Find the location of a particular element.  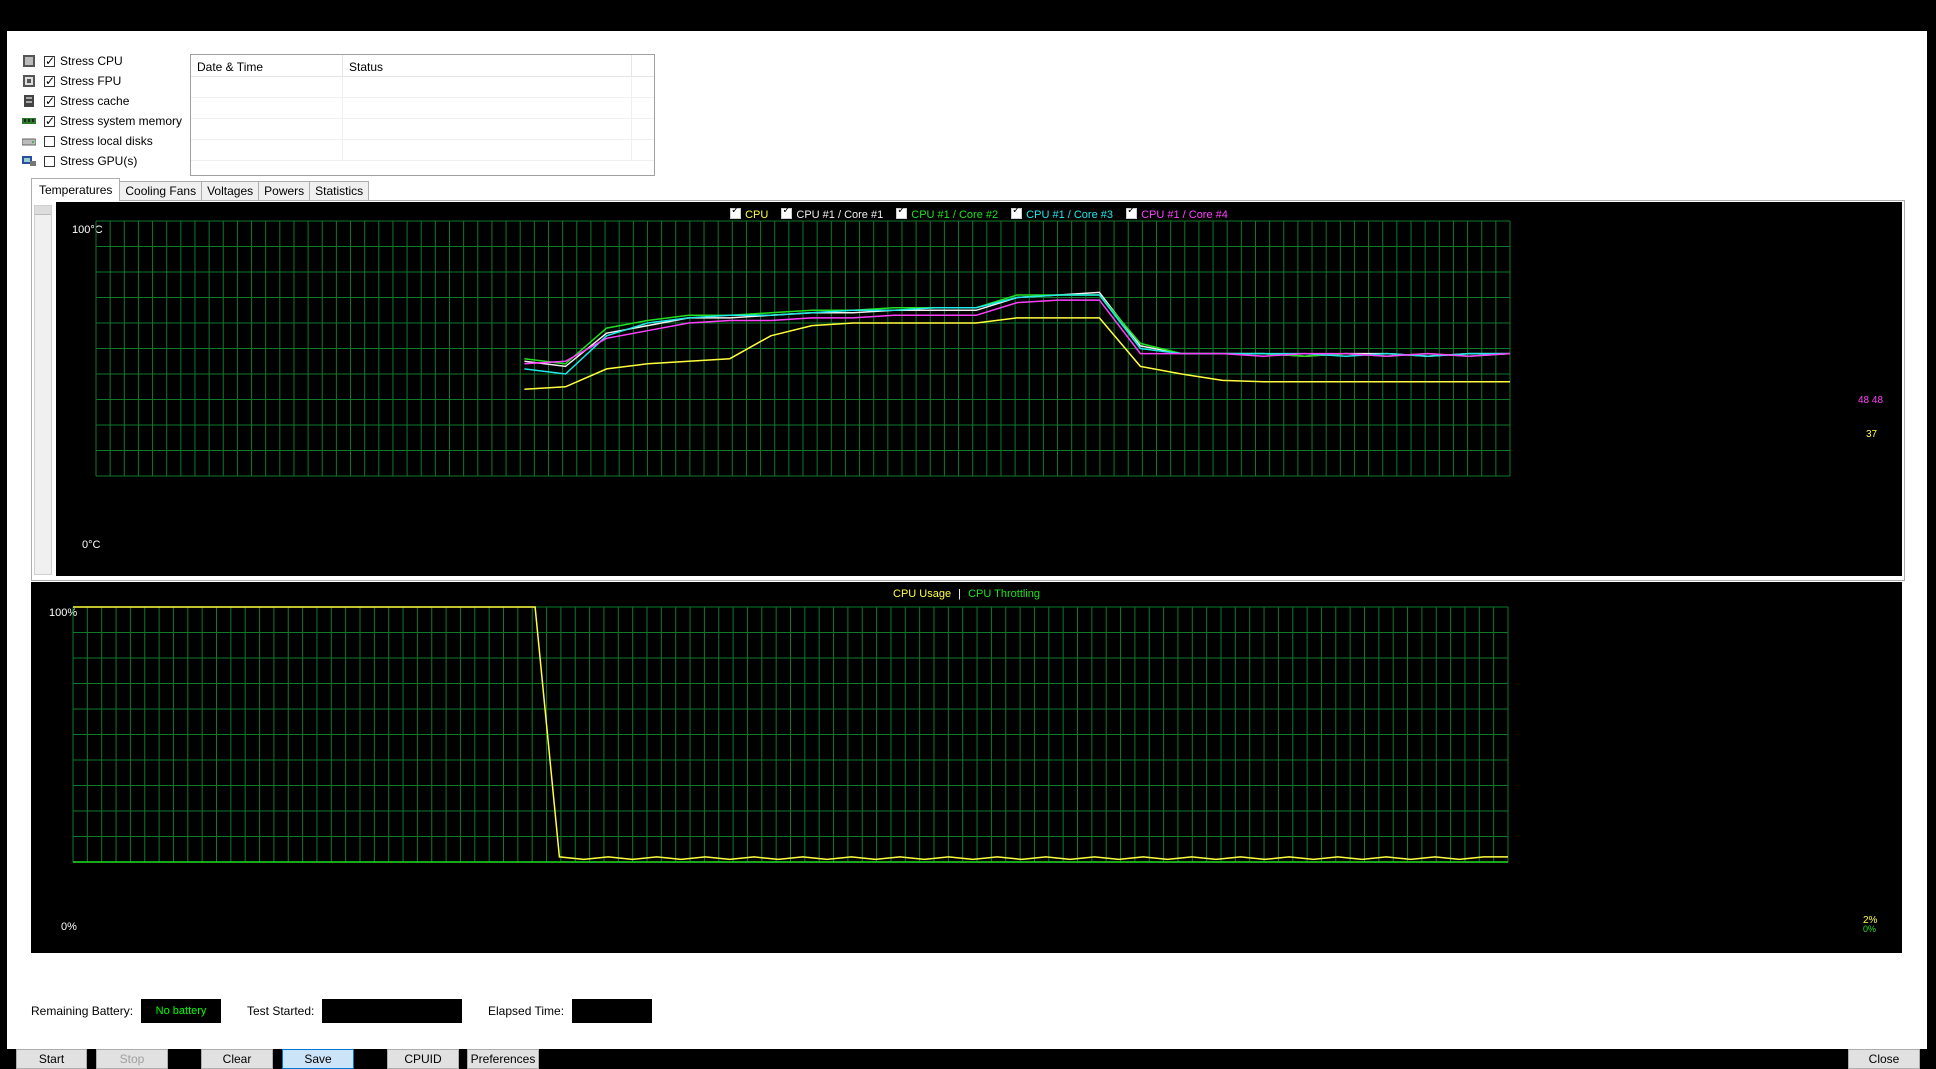

tab-statistics: Statistics is located at coordinates (339, 191).